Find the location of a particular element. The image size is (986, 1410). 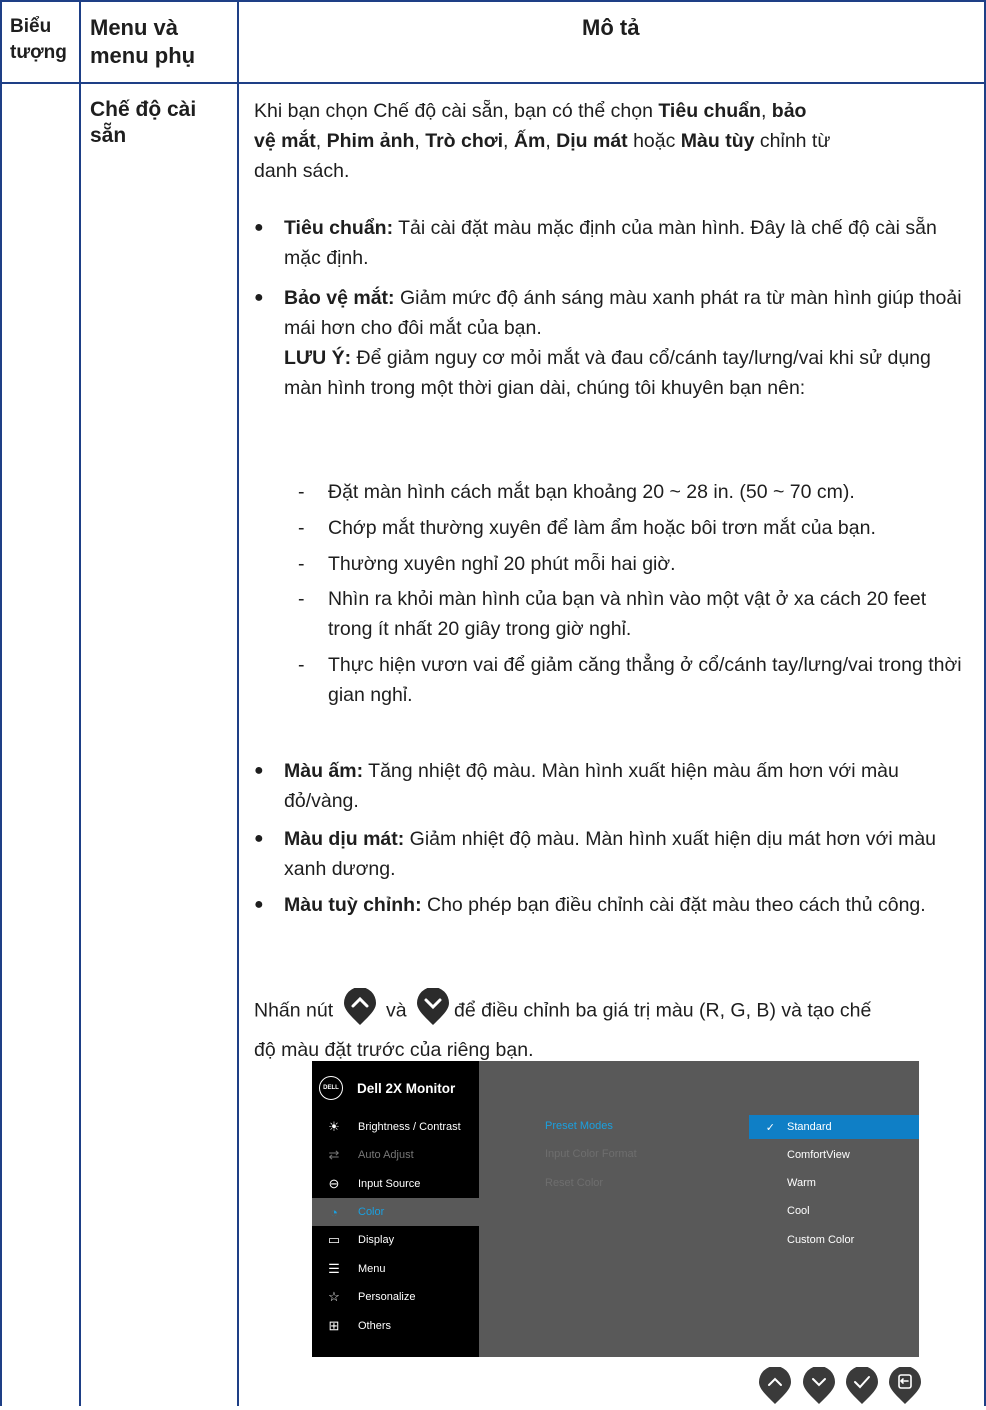

header-icon-col: Biểu tượng is located at coordinates (38, 40).